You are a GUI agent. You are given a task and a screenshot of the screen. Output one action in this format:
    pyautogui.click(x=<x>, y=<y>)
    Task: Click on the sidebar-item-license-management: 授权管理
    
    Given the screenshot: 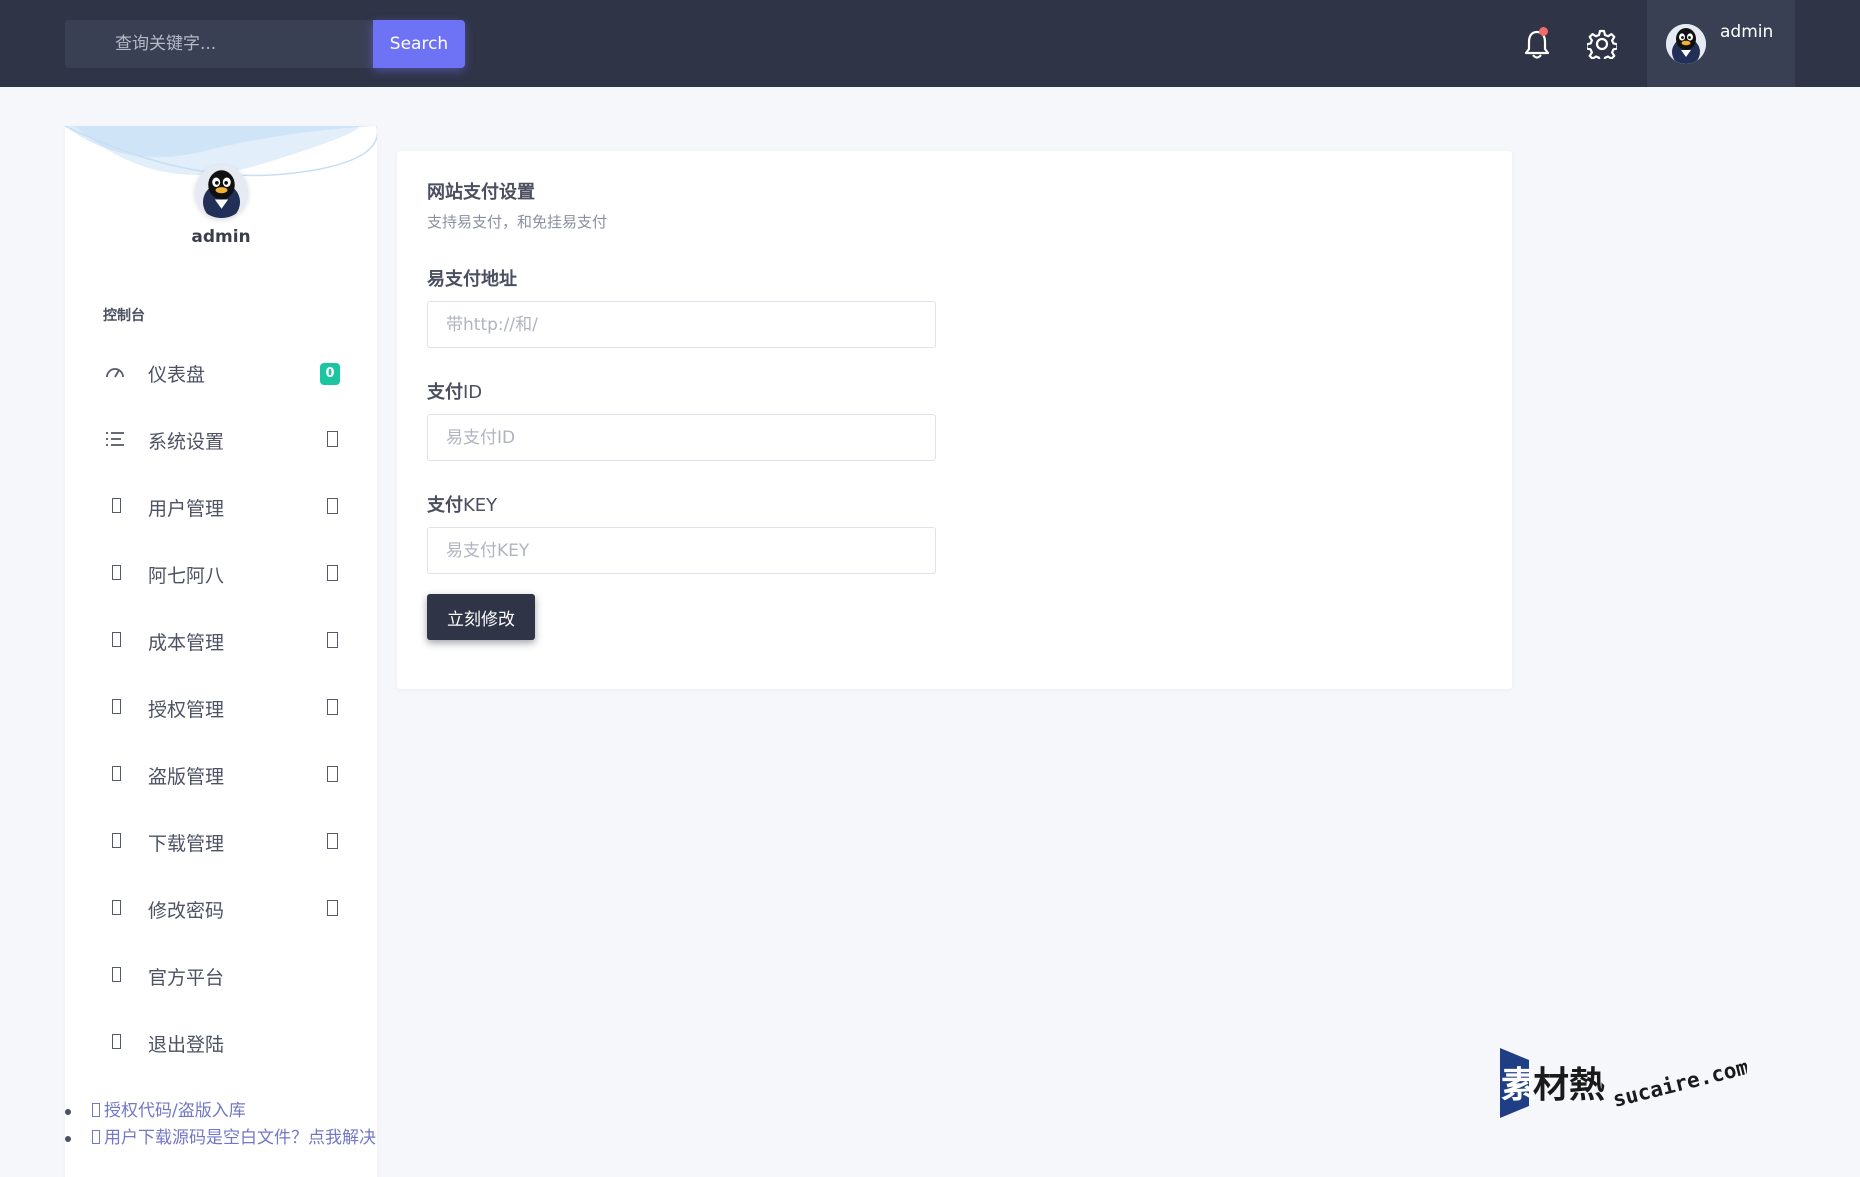 What is the action you would take?
    pyautogui.click(x=221, y=708)
    